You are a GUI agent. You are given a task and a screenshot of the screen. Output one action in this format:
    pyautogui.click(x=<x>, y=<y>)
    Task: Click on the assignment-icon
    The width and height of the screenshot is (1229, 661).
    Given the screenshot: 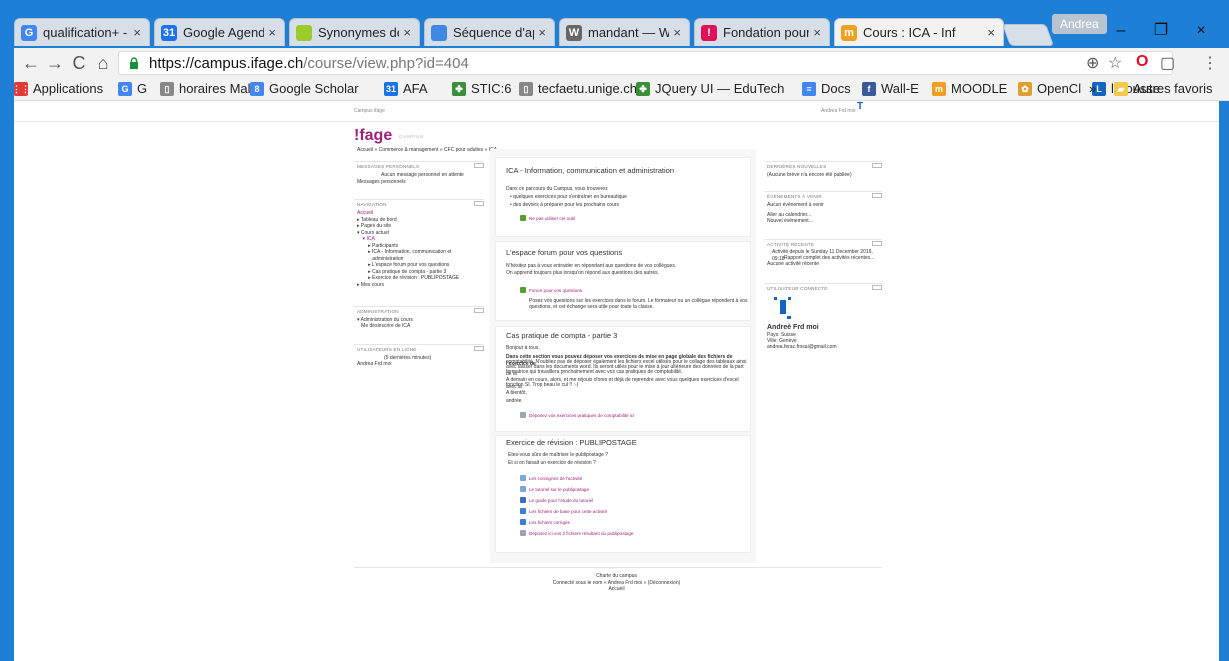 What is the action you would take?
    pyautogui.click(x=523, y=415)
    